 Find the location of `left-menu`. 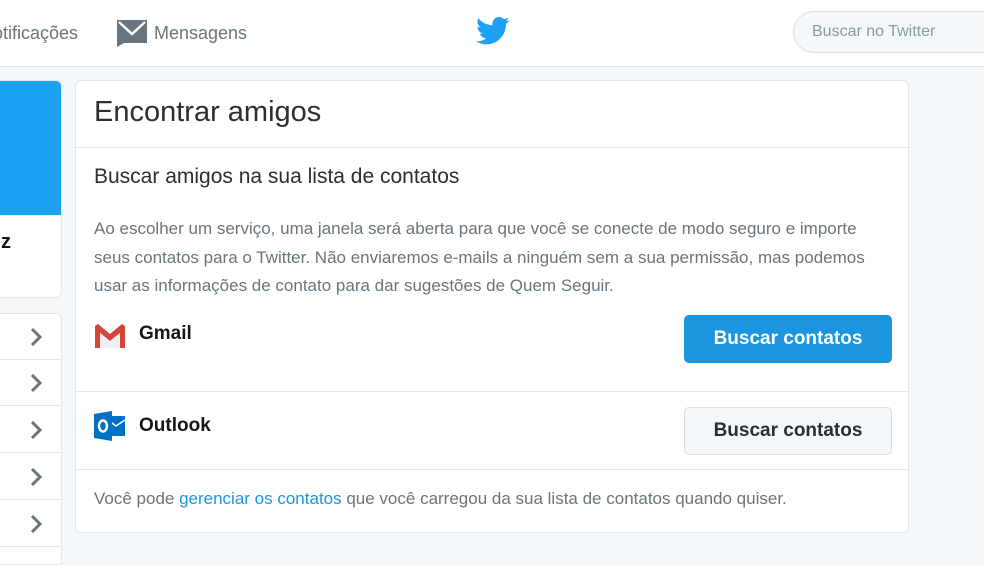

left-menu is located at coordinates (31, 439).